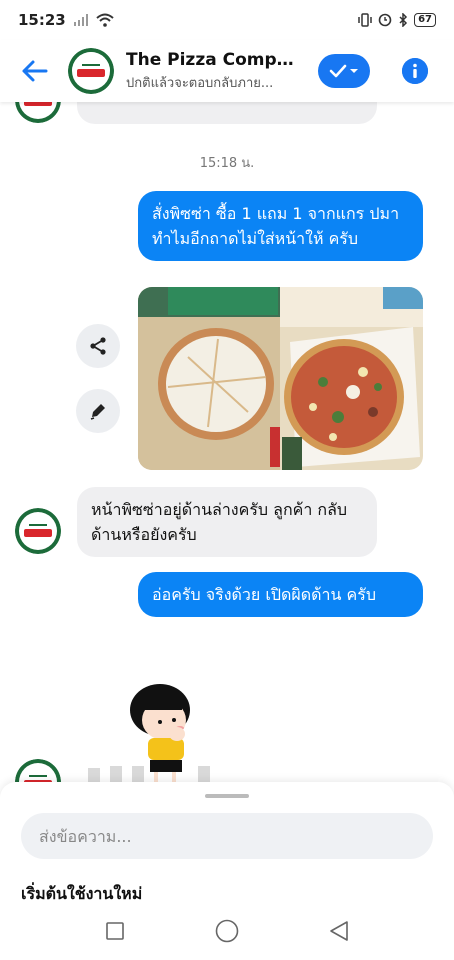  I want to click on arrow-left-icon, so click(35, 71).